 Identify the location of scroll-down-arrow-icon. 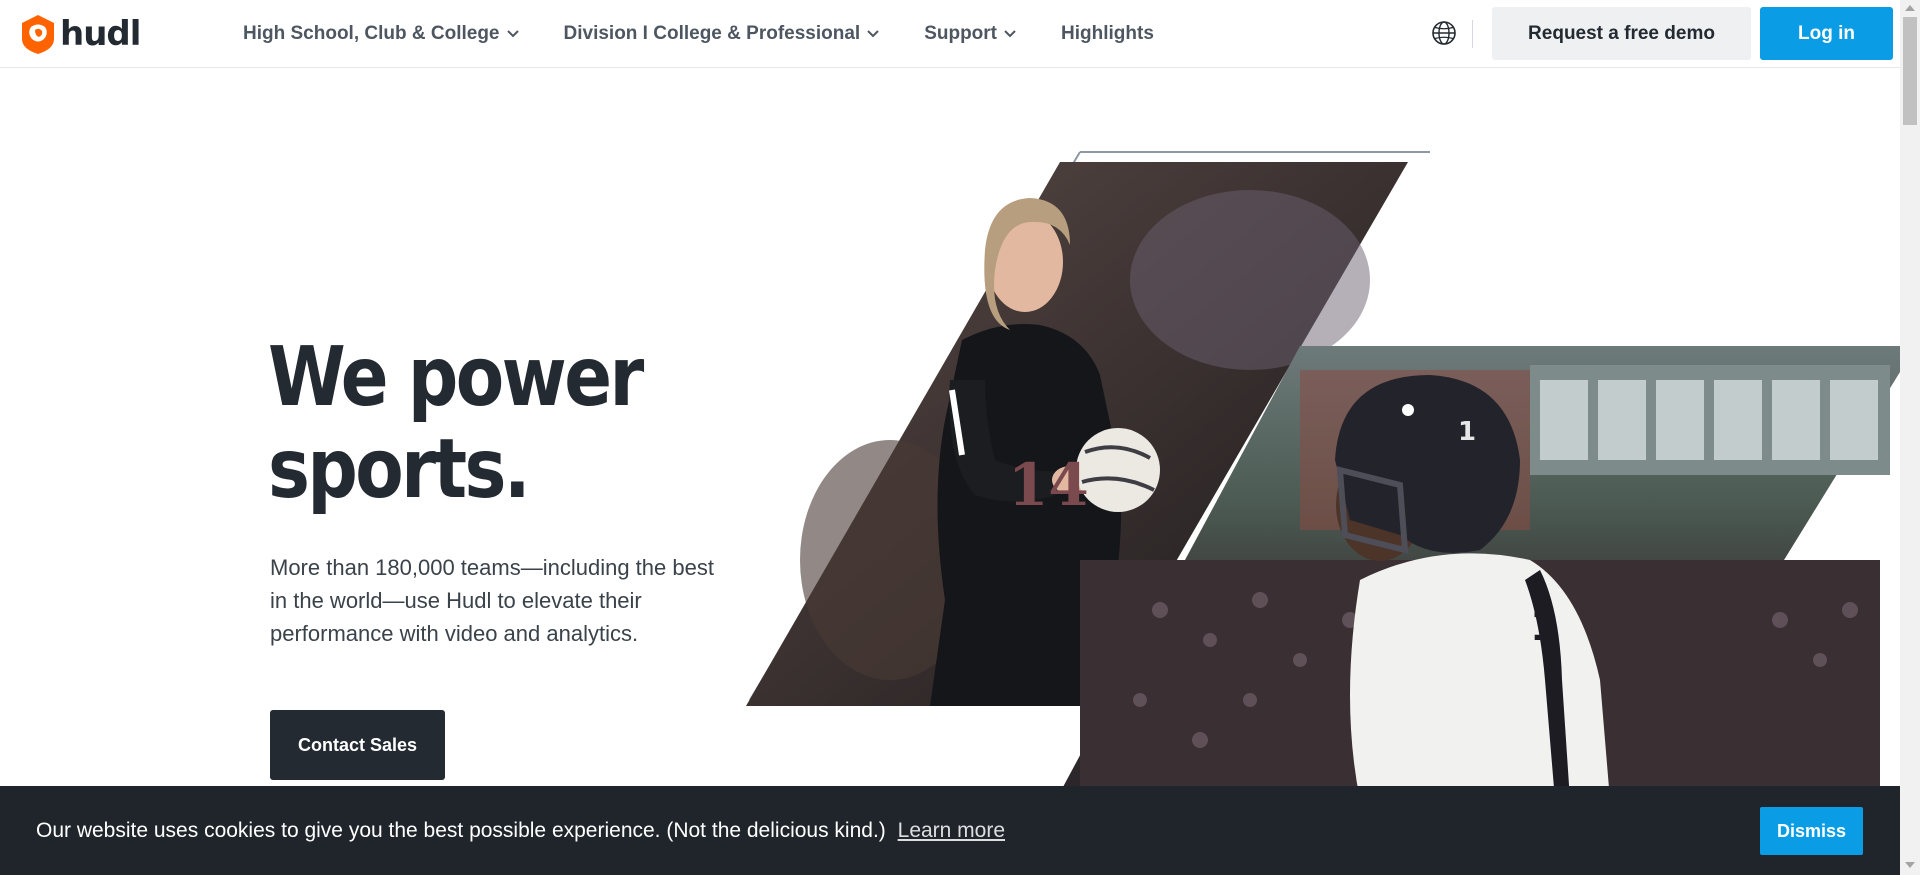
(1910, 865).